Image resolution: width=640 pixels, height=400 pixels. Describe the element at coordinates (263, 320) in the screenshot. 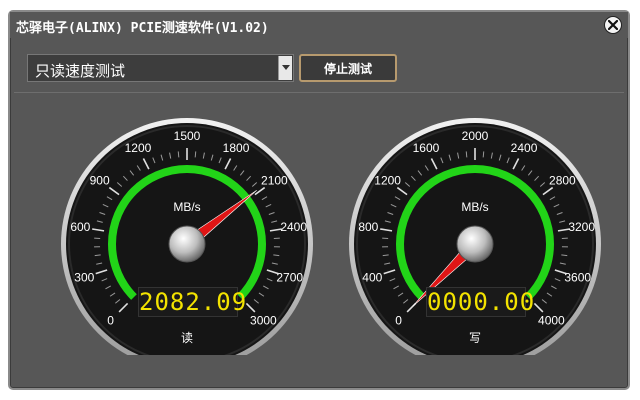

I see `tick-label: 3000` at that location.